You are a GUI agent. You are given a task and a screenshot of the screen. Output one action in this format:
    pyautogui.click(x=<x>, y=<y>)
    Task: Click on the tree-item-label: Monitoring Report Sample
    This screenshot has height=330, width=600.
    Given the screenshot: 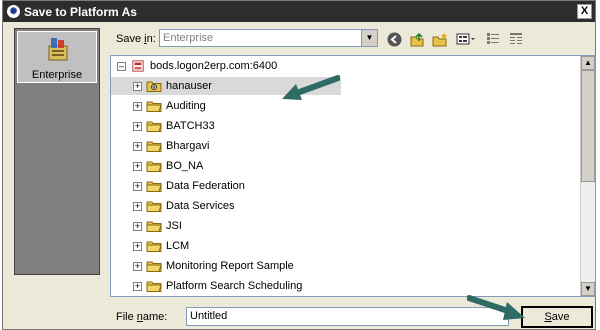 What is the action you would take?
    pyautogui.click(x=230, y=266)
    